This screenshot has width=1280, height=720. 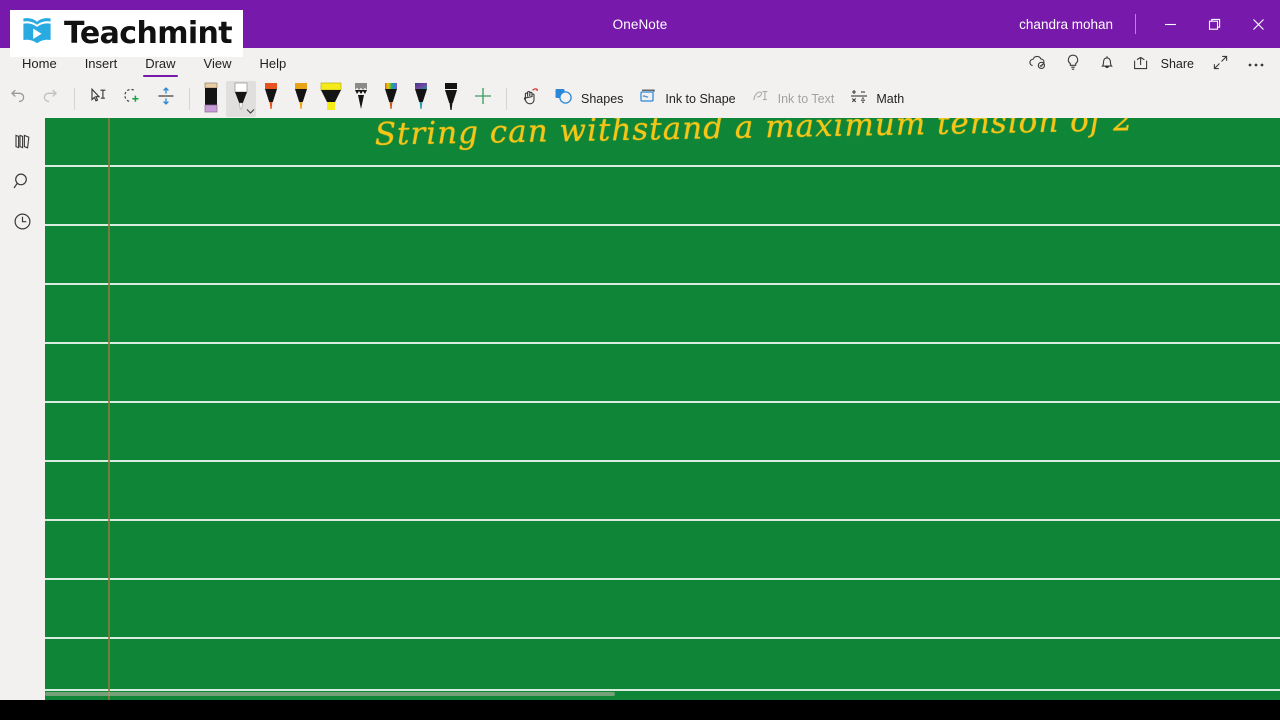 I want to click on ink-to-text-icon, so click(x=761, y=98).